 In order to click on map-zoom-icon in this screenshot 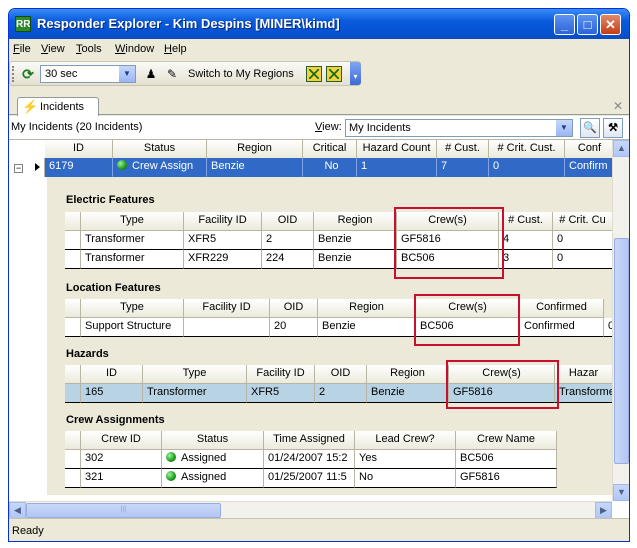, I will do `click(314, 74)`.